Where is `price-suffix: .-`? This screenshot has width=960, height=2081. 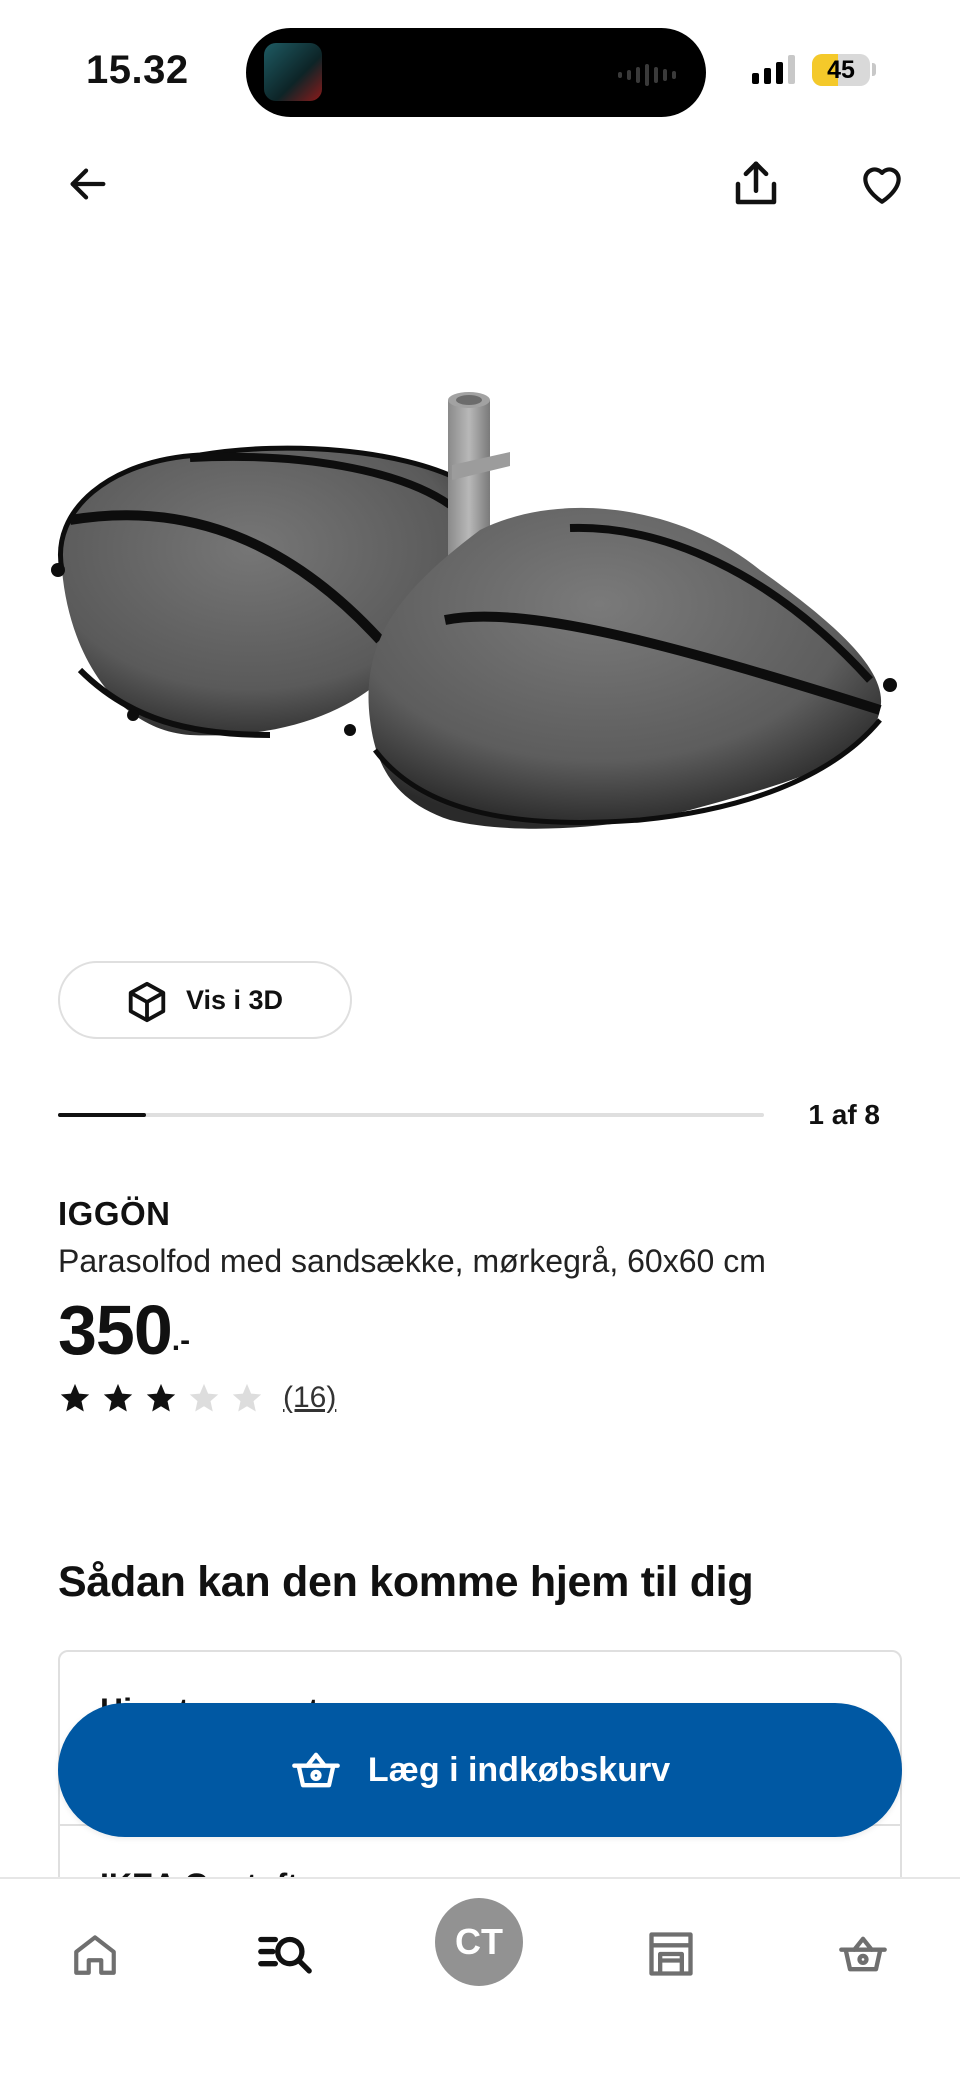 price-suffix: .- is located at coordinates (181, 1340).